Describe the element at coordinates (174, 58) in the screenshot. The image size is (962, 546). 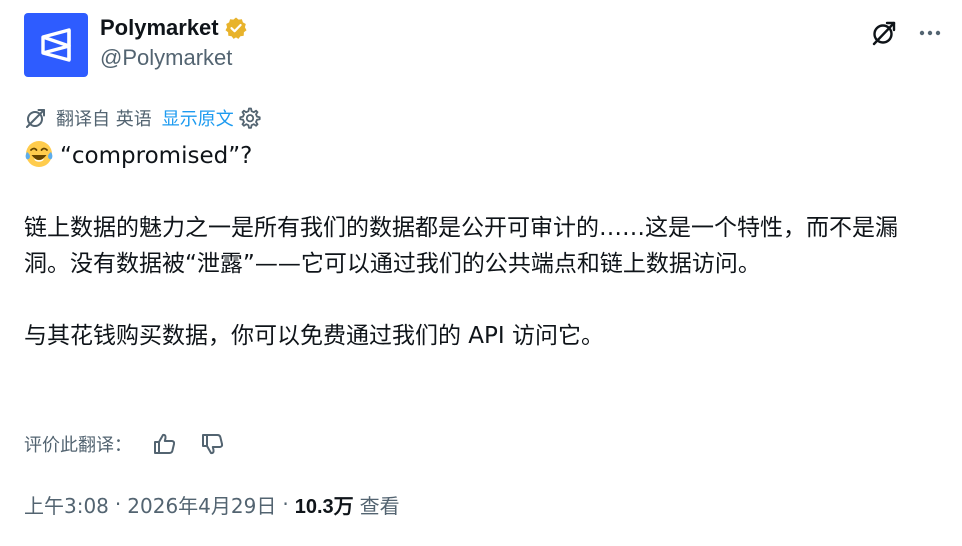
I see `handle: @Polymarket` at that location.